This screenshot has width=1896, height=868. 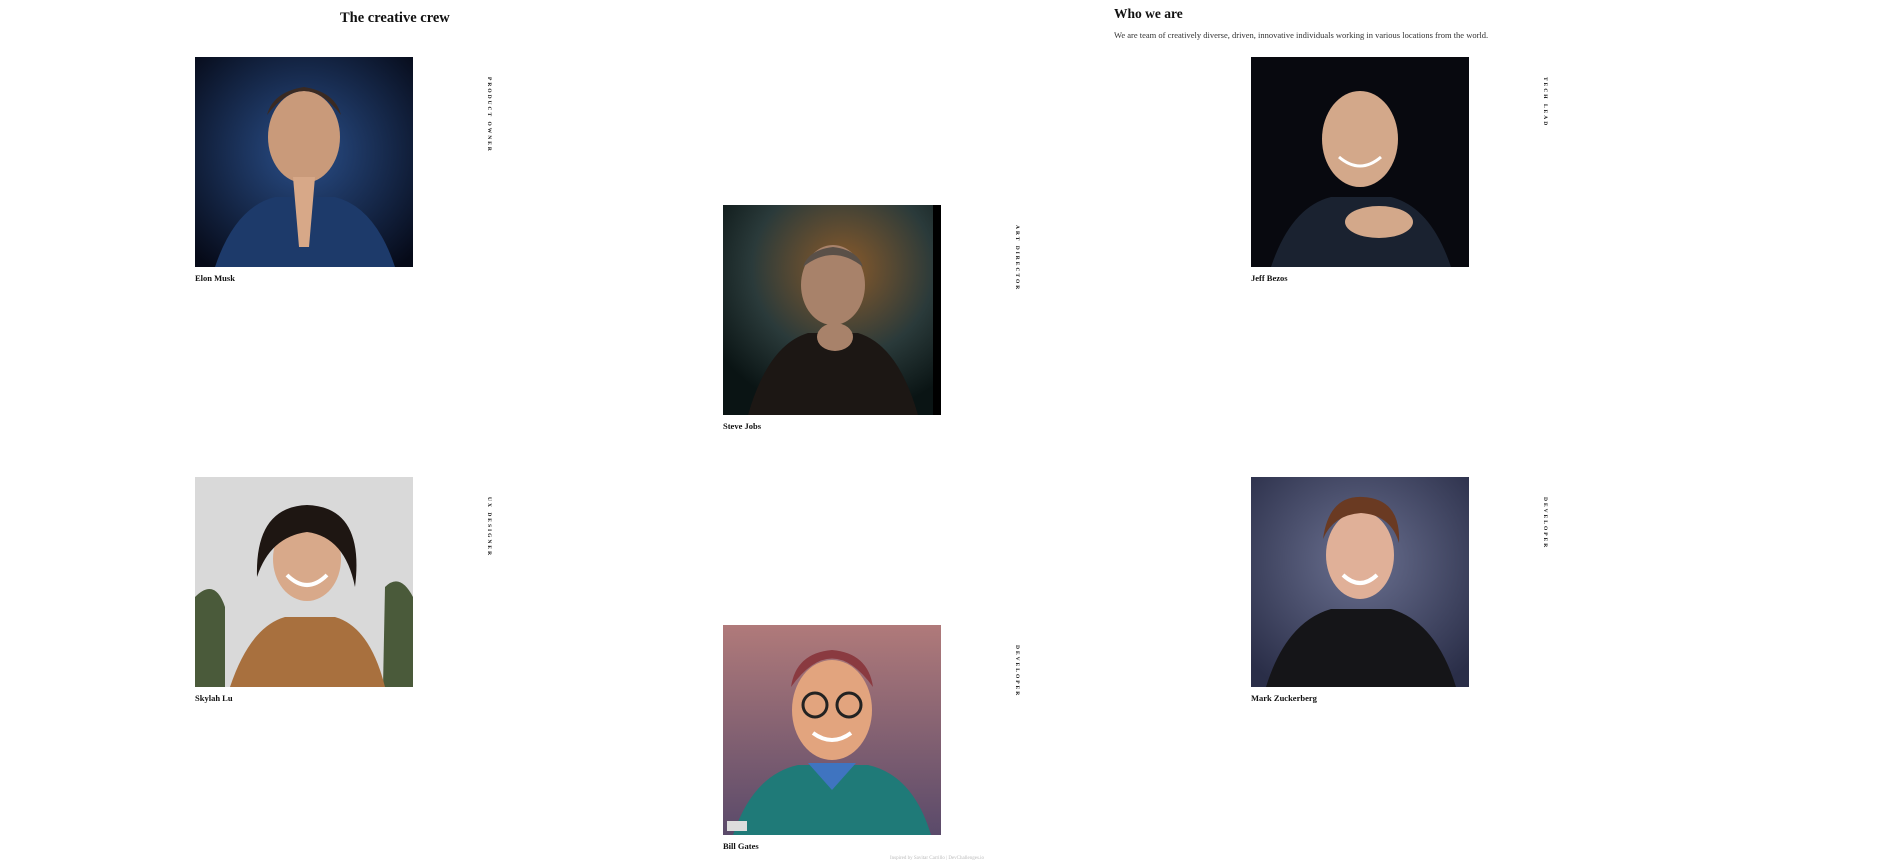 What do you see at coordinates (214, 698) in the screenshot?
I see `member-name: Skylah Lu` at bounding box center [214, 698].